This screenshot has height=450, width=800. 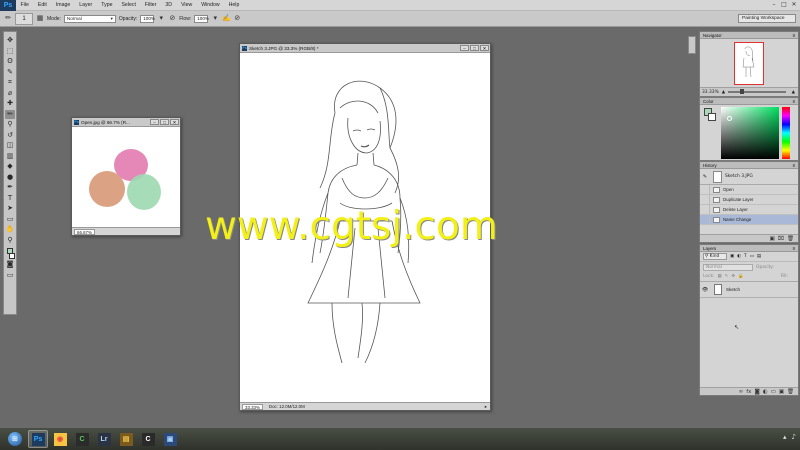 What do you see at coordinates (24, 5) in the screenshot?
I see `menu-file: File` at bounding box center [24, 5].